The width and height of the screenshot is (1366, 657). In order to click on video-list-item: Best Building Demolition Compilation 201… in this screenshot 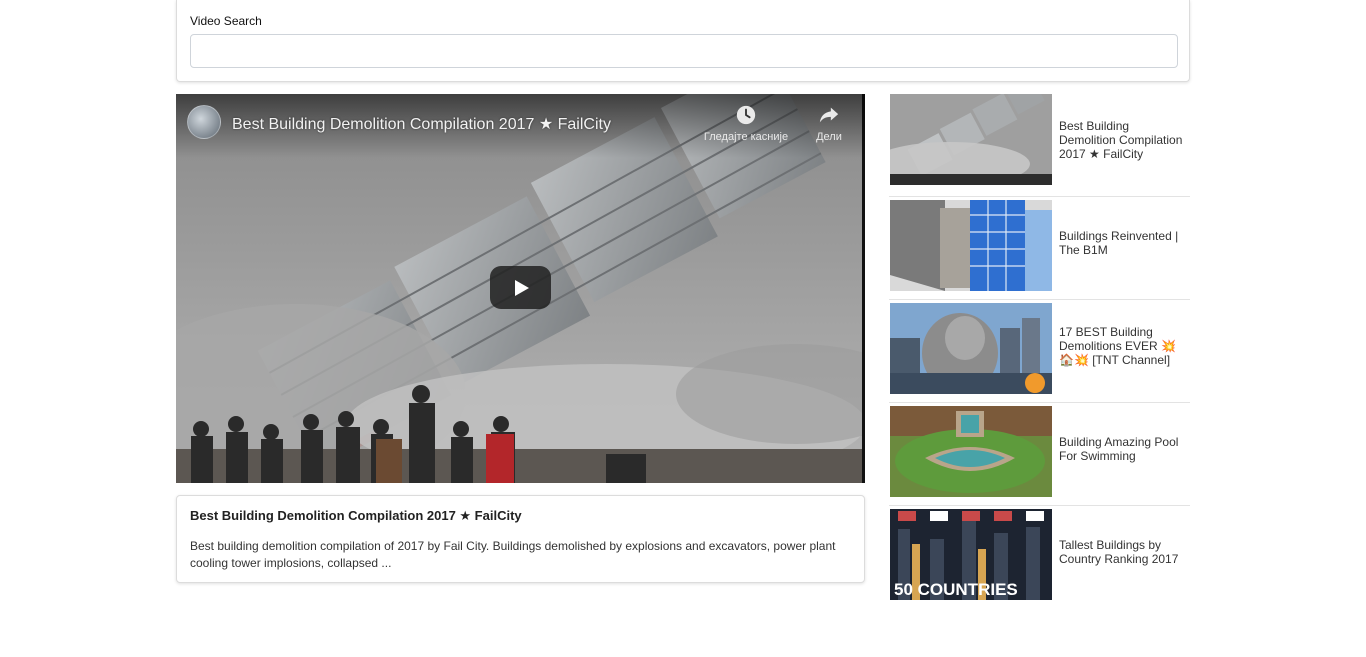, I will do `click(1039, 145)`.